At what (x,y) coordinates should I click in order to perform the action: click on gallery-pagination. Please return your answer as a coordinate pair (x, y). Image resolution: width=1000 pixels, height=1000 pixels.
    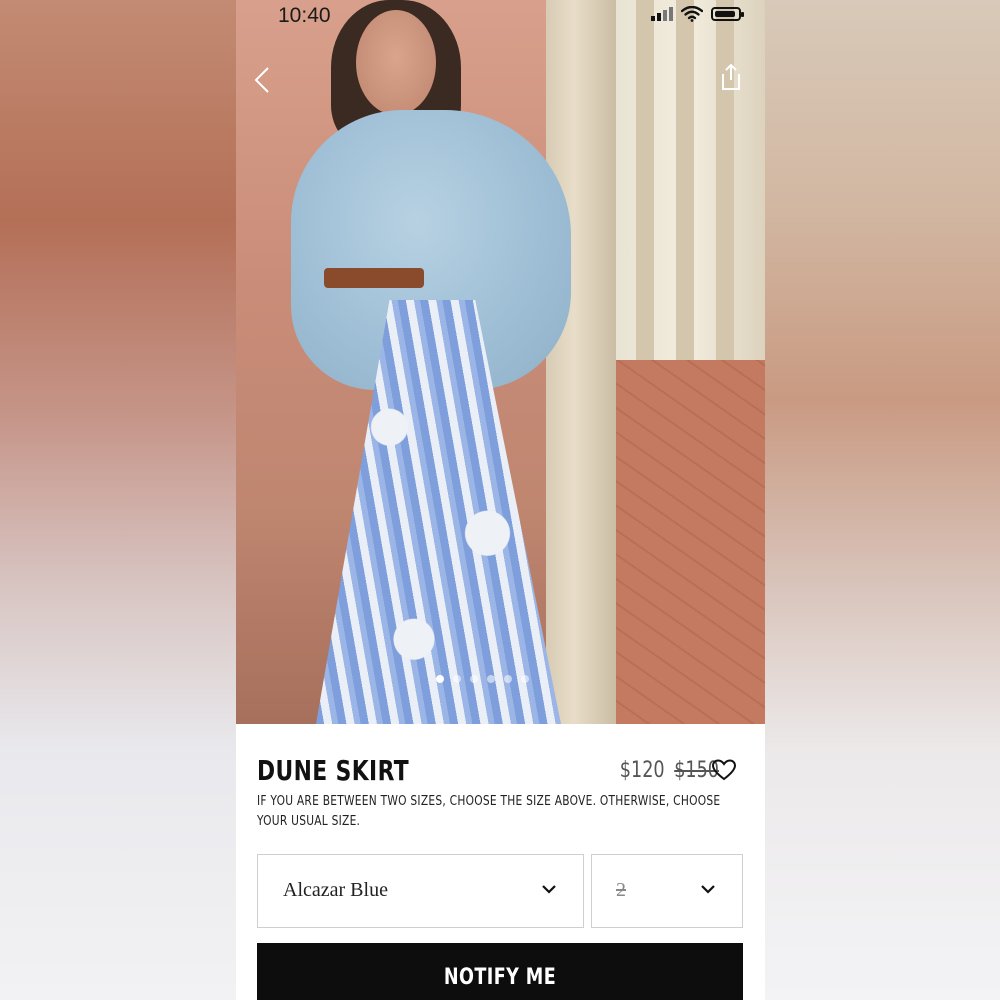
    Looking at the image, I should click on (482, 679).